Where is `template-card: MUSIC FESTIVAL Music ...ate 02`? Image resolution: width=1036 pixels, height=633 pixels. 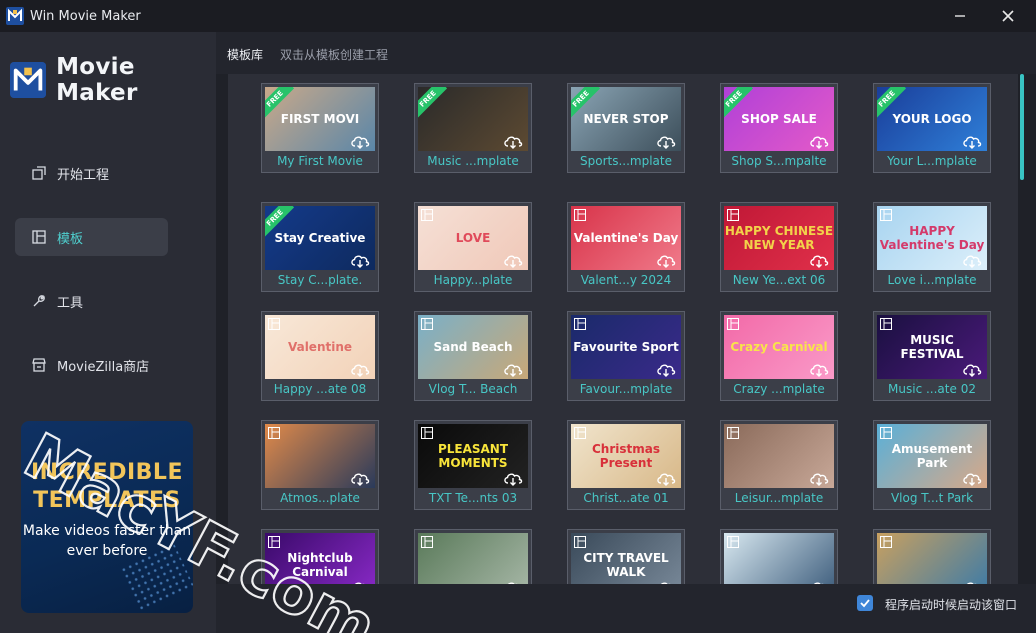
template-card: MUSIC FESTIVAL Music ...ate 02 is located at coordinates (932, 356).